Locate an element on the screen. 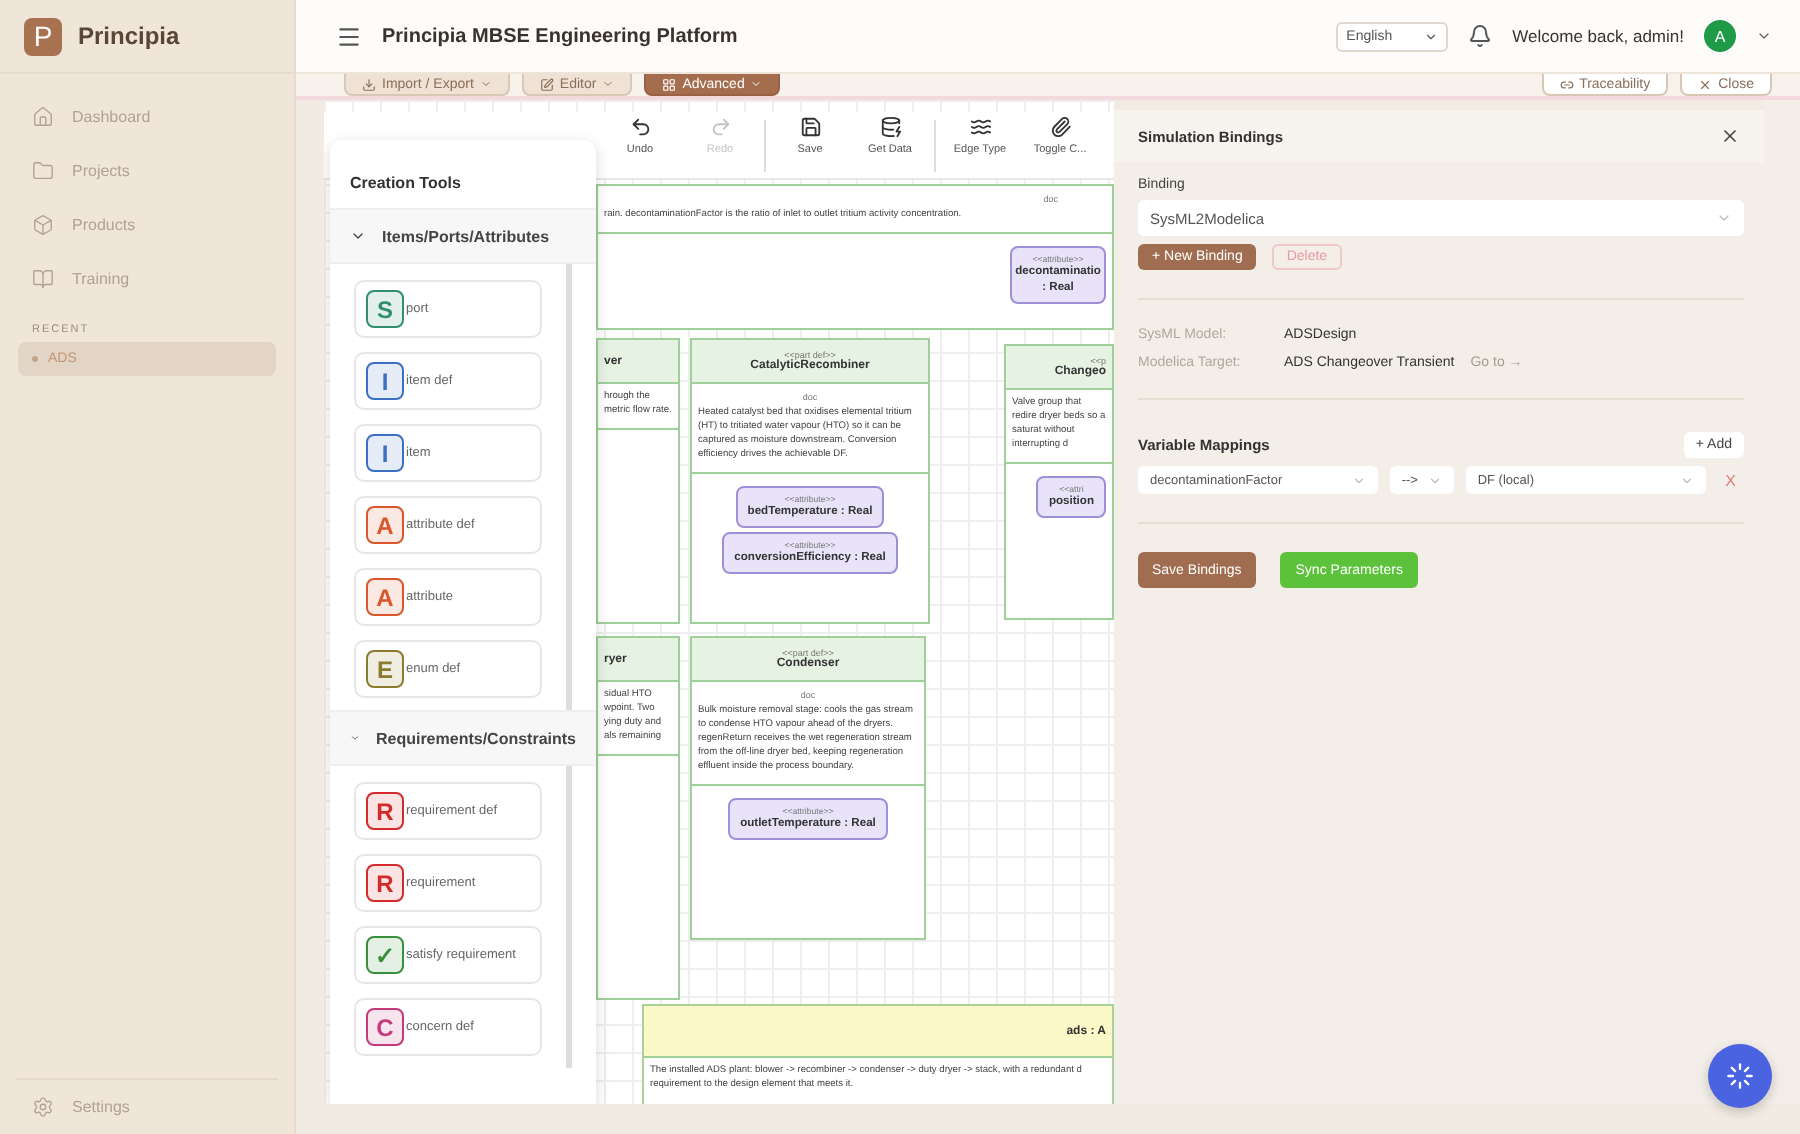 The image size is (1800, 1134). settings-icon is located at coordinates (43, 1107).